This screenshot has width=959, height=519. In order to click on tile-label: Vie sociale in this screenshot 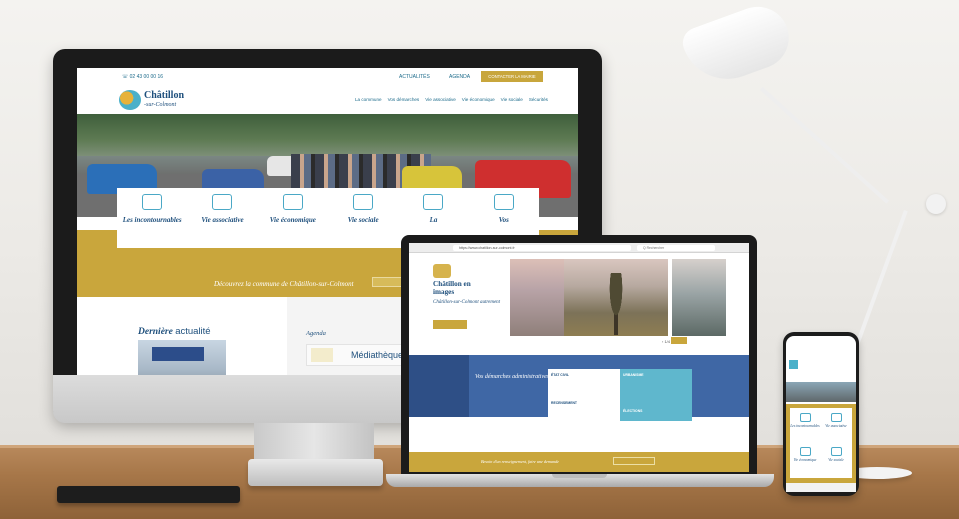, I will do `click(363, 220)`.